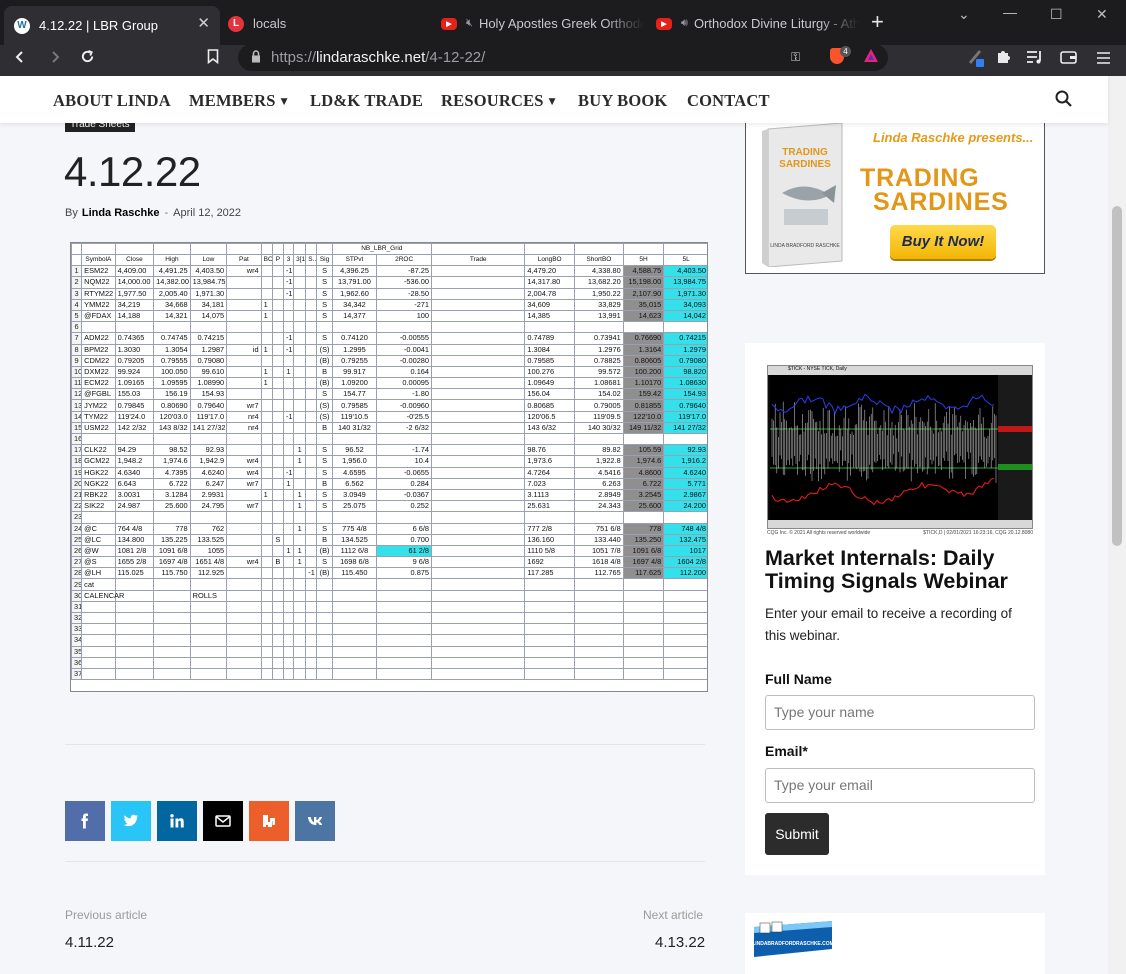 This screenshot has height=974, width=1126. What do you see at coordinates (89, 942) in the screenshot?
I see `previous-article-link: 4.11.22` at bounding box center [89, 942].